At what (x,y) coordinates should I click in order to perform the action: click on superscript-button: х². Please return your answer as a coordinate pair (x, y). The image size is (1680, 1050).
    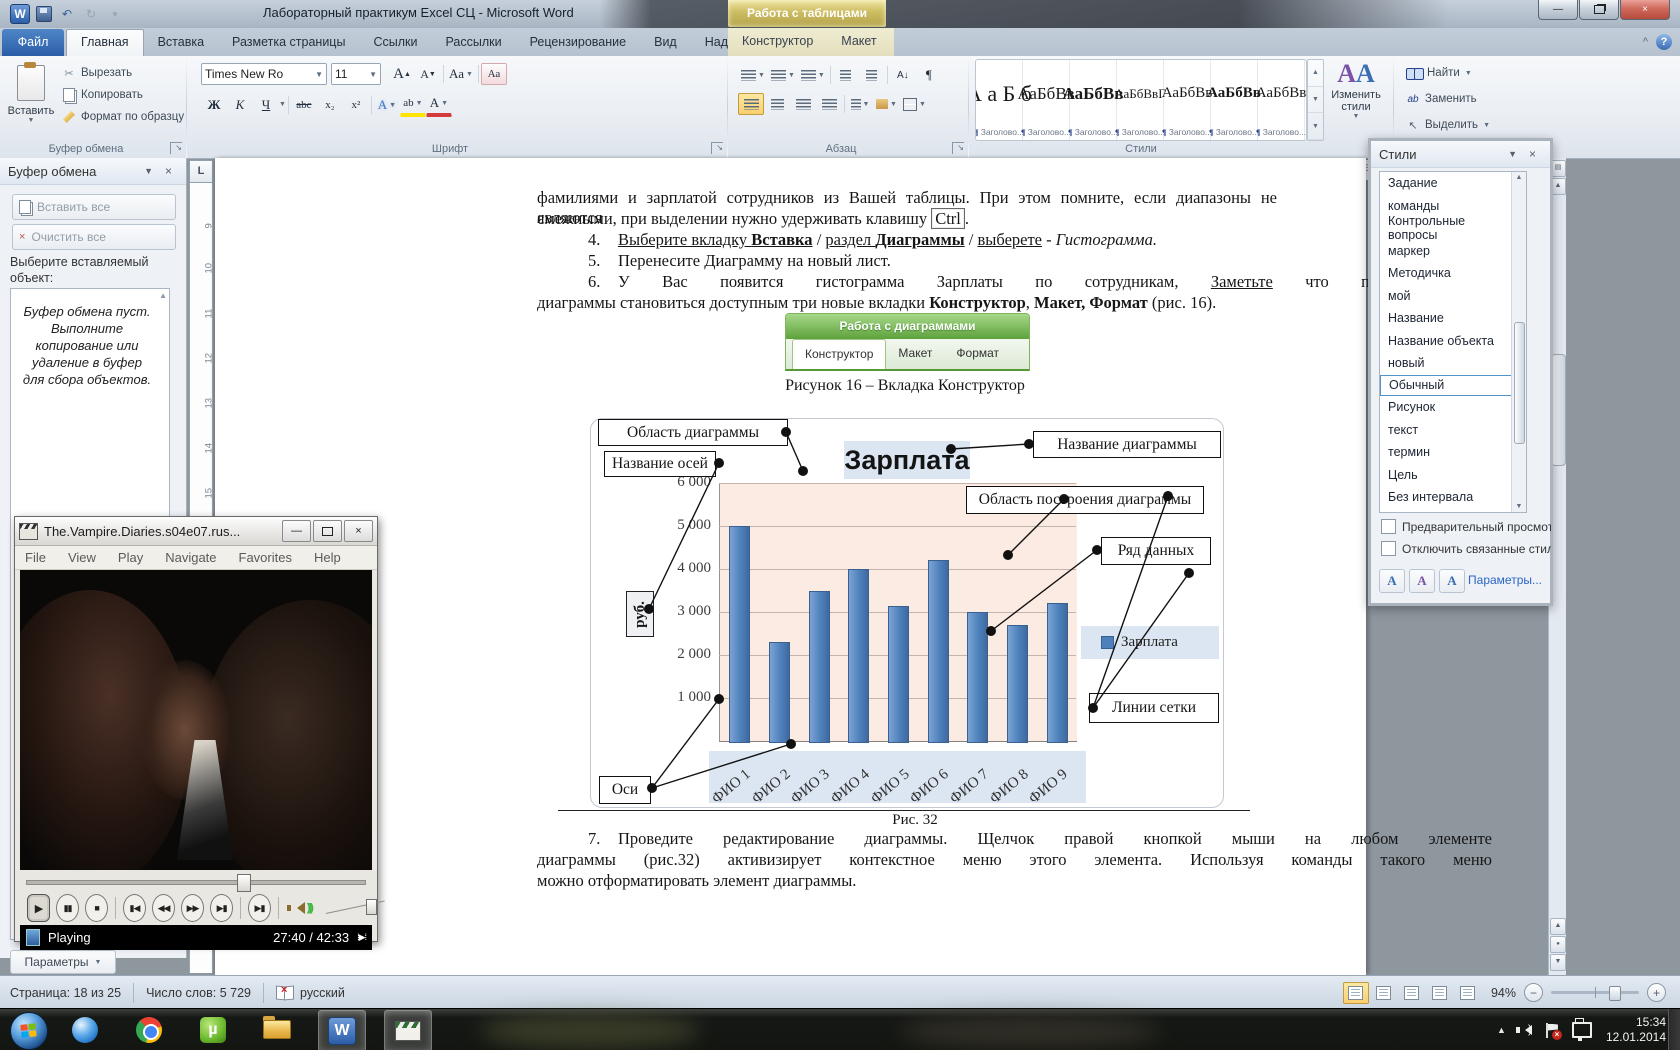
    Looking at the image, I should click on (356, 105).